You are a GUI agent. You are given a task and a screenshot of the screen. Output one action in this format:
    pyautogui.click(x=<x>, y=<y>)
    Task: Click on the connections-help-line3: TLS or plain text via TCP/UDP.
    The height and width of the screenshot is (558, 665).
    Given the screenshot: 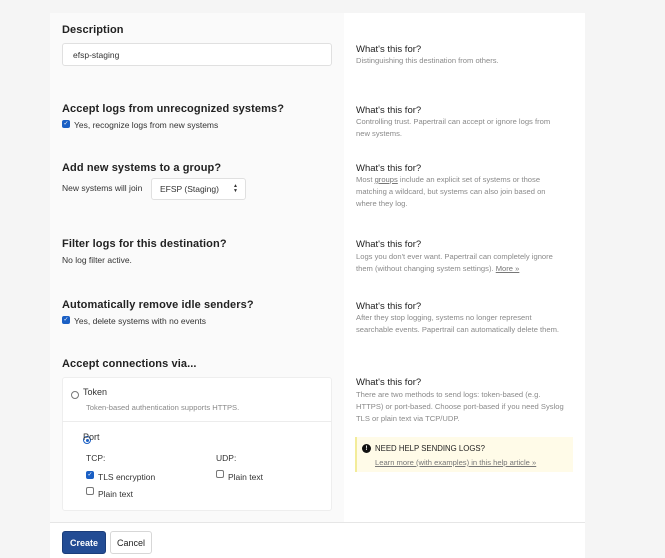 What is the action you would take?
    pyautogui.click(x=408, y=418)
    